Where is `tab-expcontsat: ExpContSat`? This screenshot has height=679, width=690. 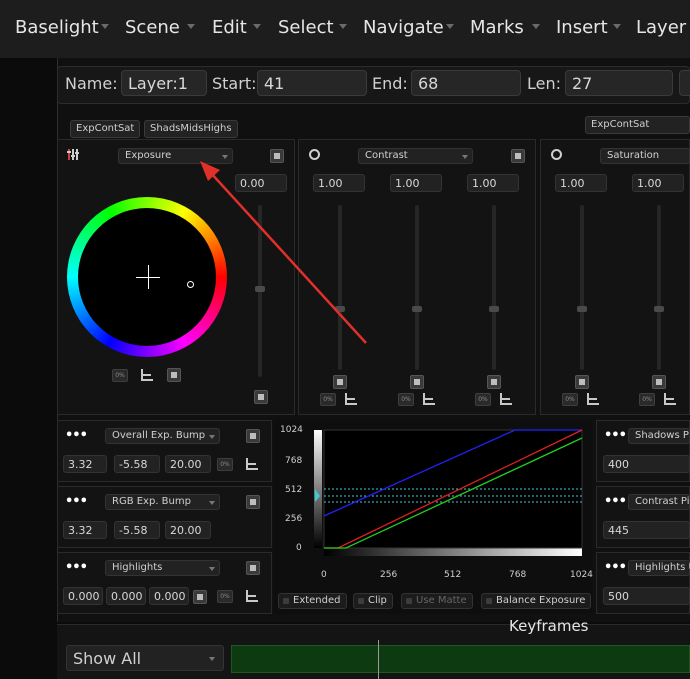
tab-expcontsat: ExpContSat is located at coordinates (105, 129).